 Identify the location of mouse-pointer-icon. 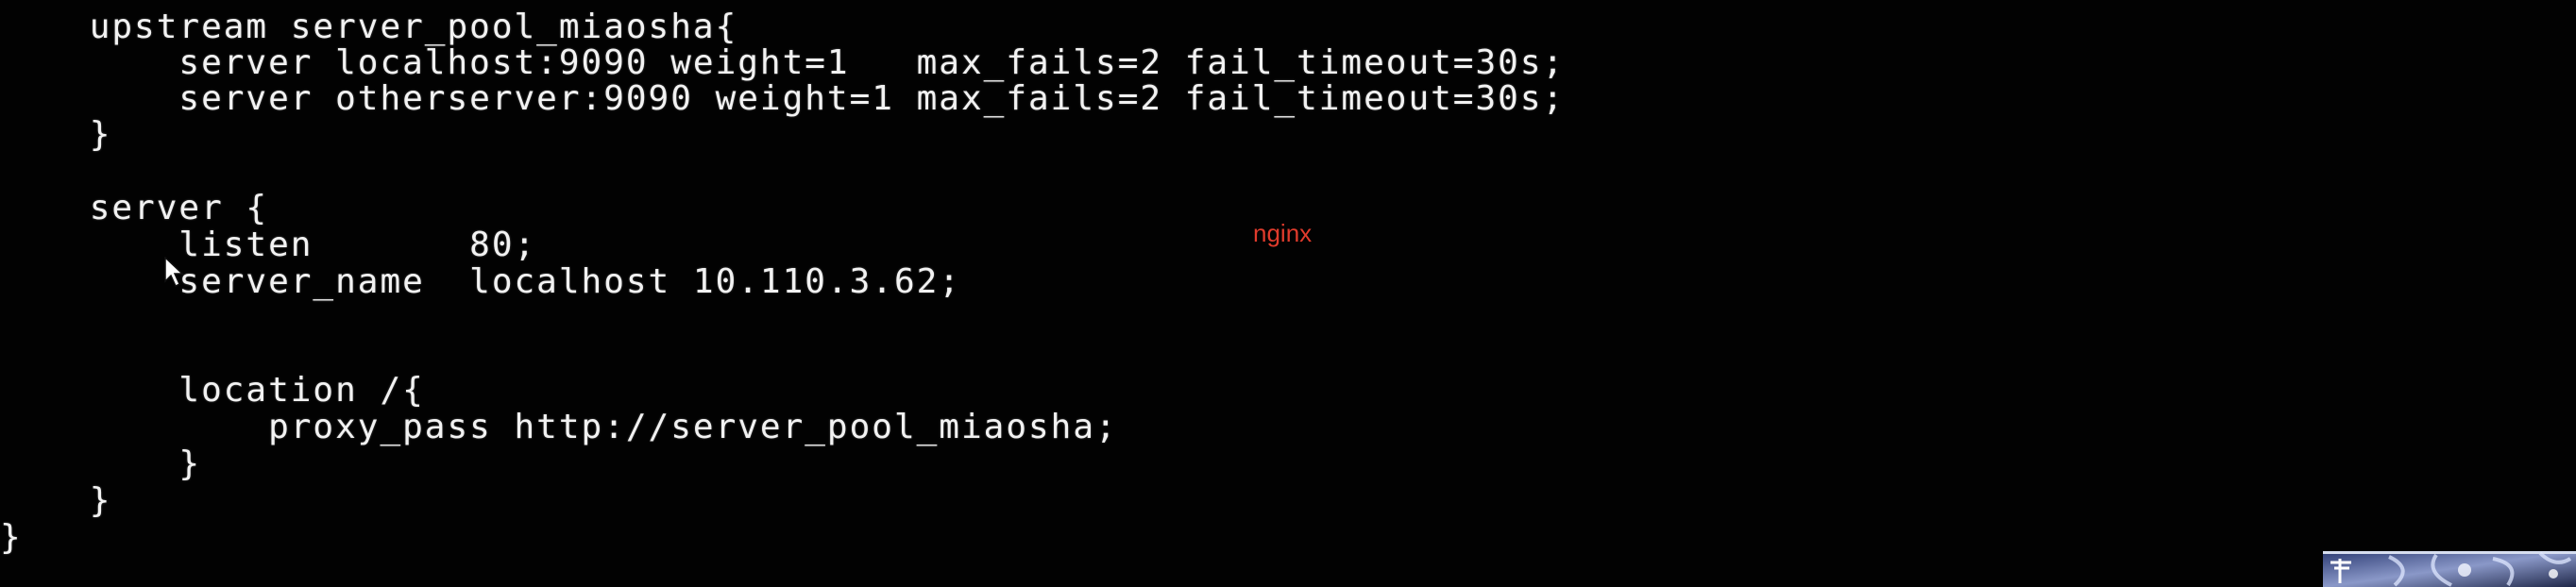
(175, 272).